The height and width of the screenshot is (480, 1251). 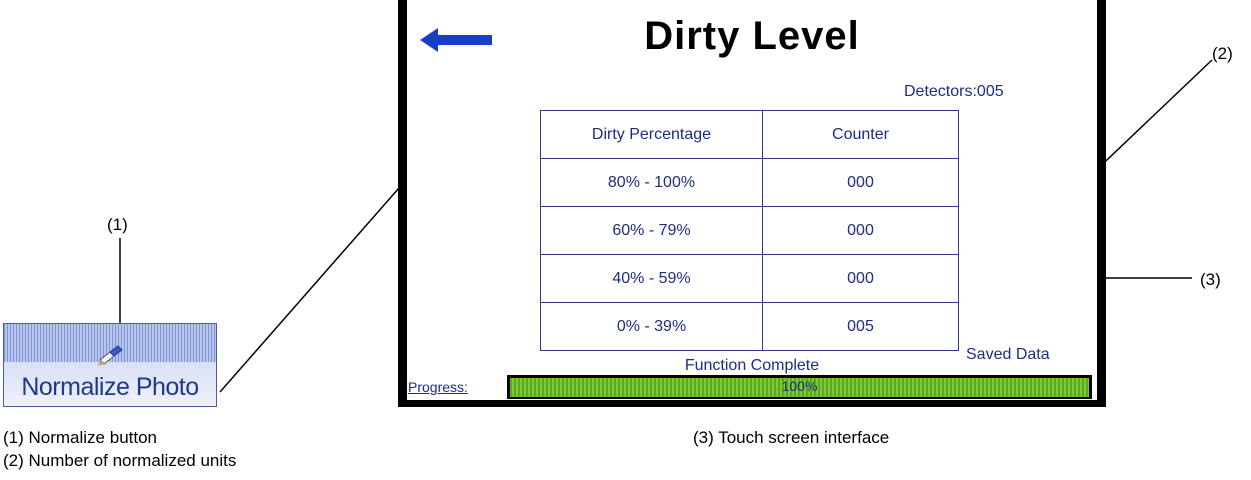 I want to click on table-row: 80% - 100% 000, so click(x=749, y=182).